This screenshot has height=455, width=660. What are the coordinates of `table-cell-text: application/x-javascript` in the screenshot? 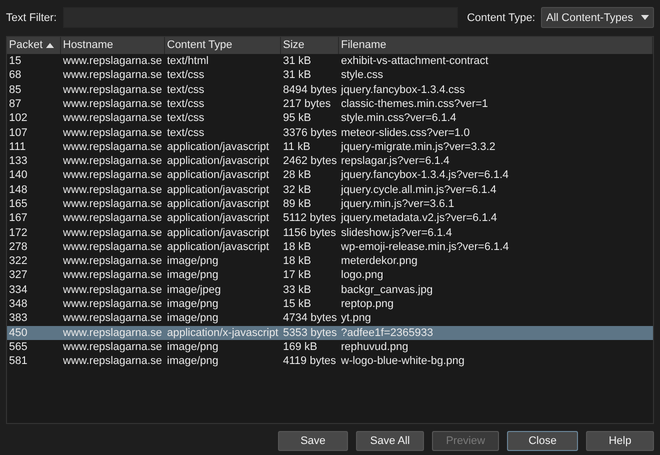 It's located at (223, 333).